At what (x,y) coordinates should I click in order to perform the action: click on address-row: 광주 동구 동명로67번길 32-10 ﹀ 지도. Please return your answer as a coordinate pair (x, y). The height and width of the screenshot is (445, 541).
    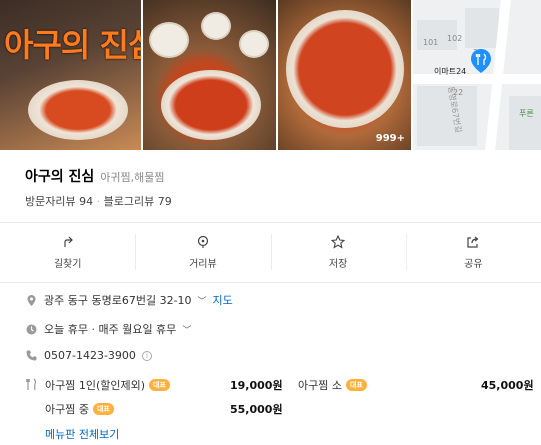
    Looking at the image, I should click on (129, 300).